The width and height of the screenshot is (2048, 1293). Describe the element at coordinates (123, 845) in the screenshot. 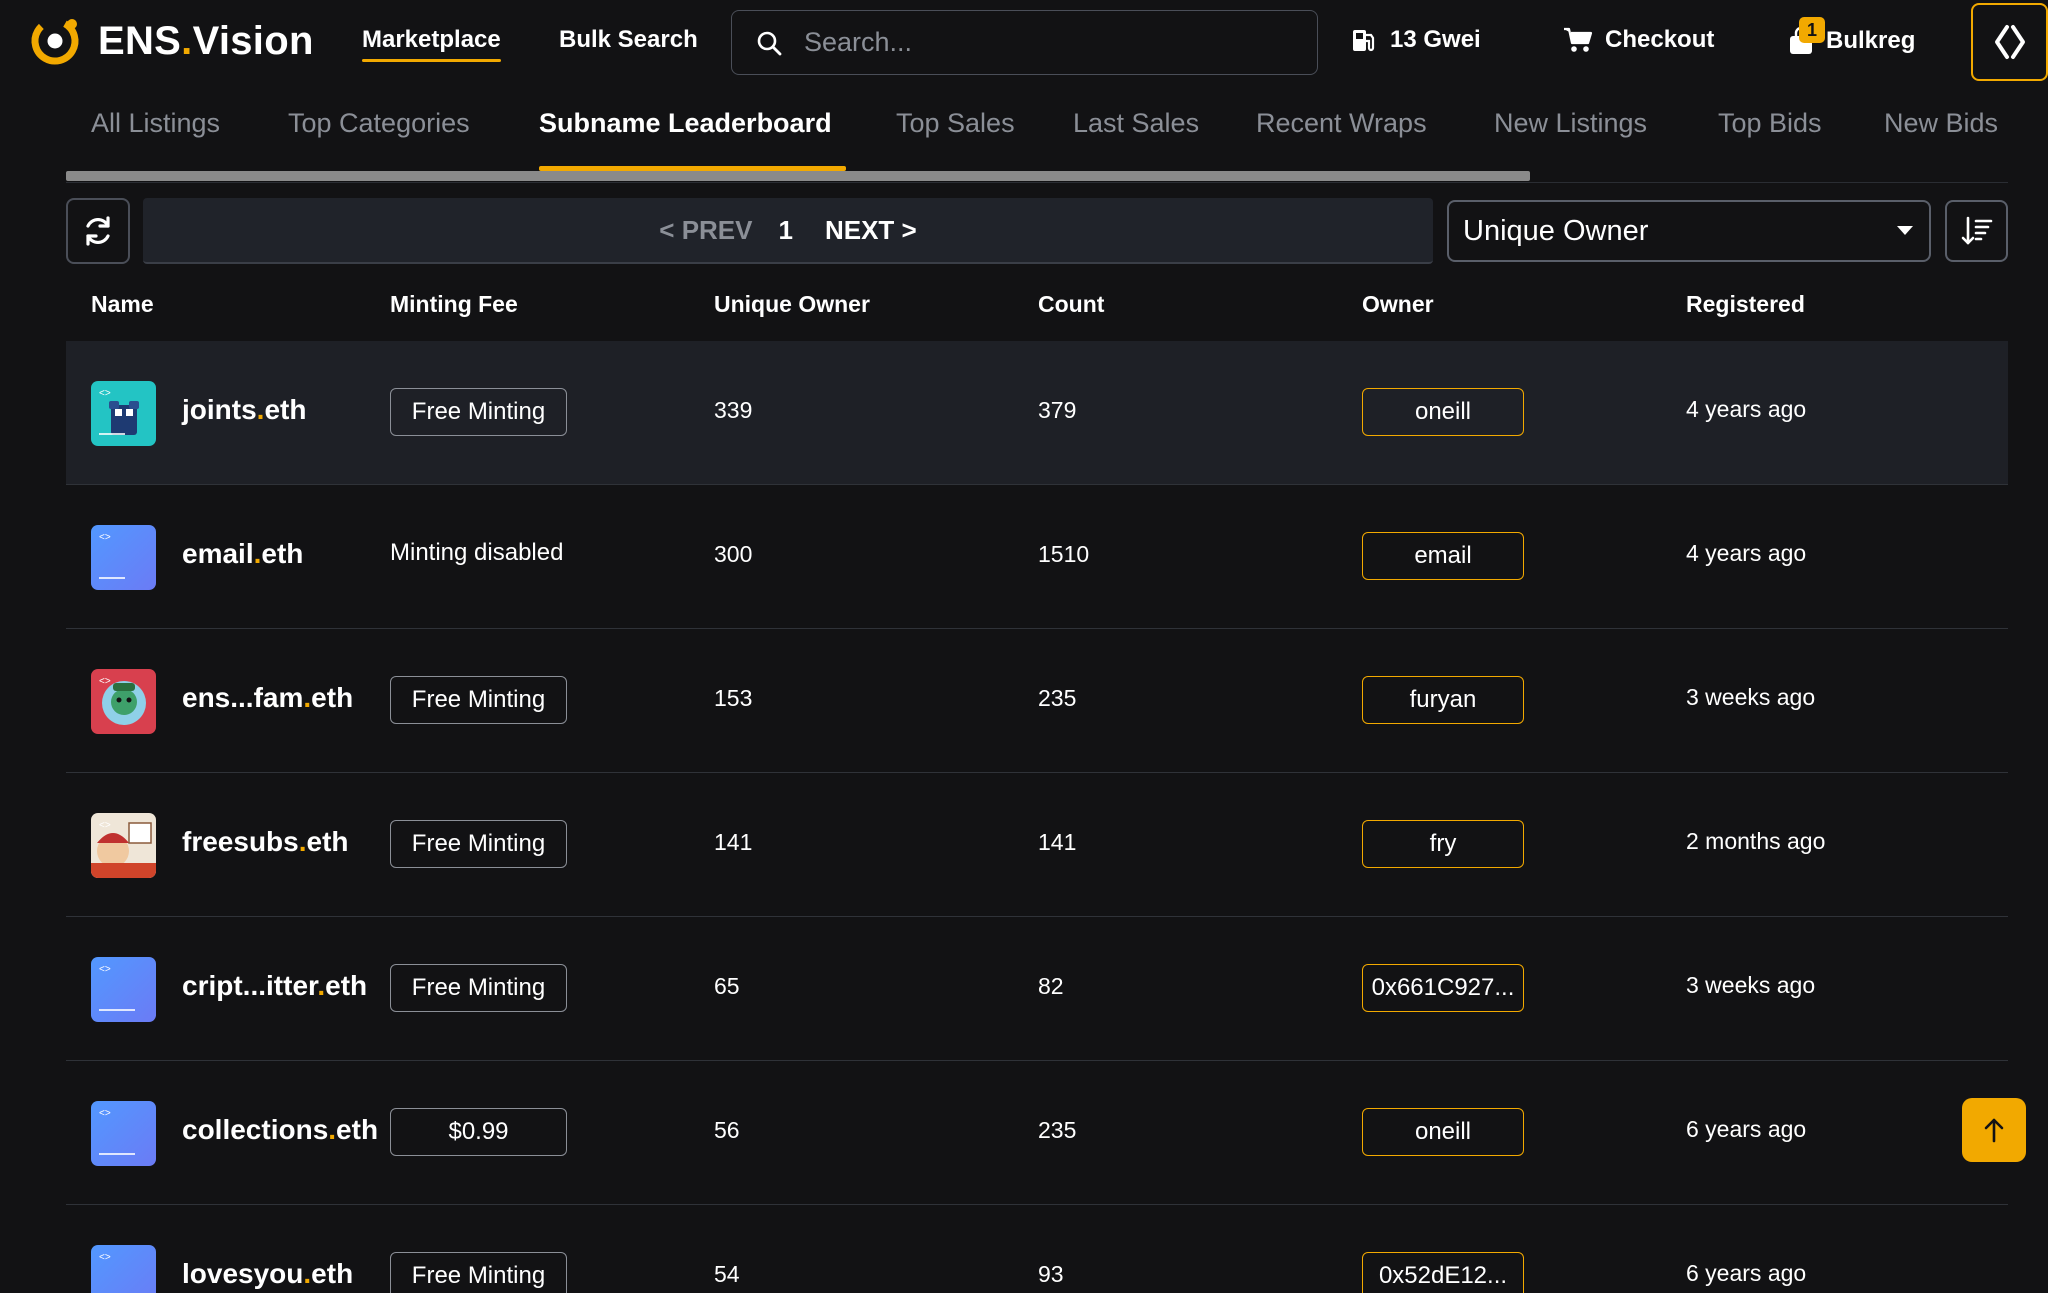

I see `freesubs-avatar: <>` at that location.